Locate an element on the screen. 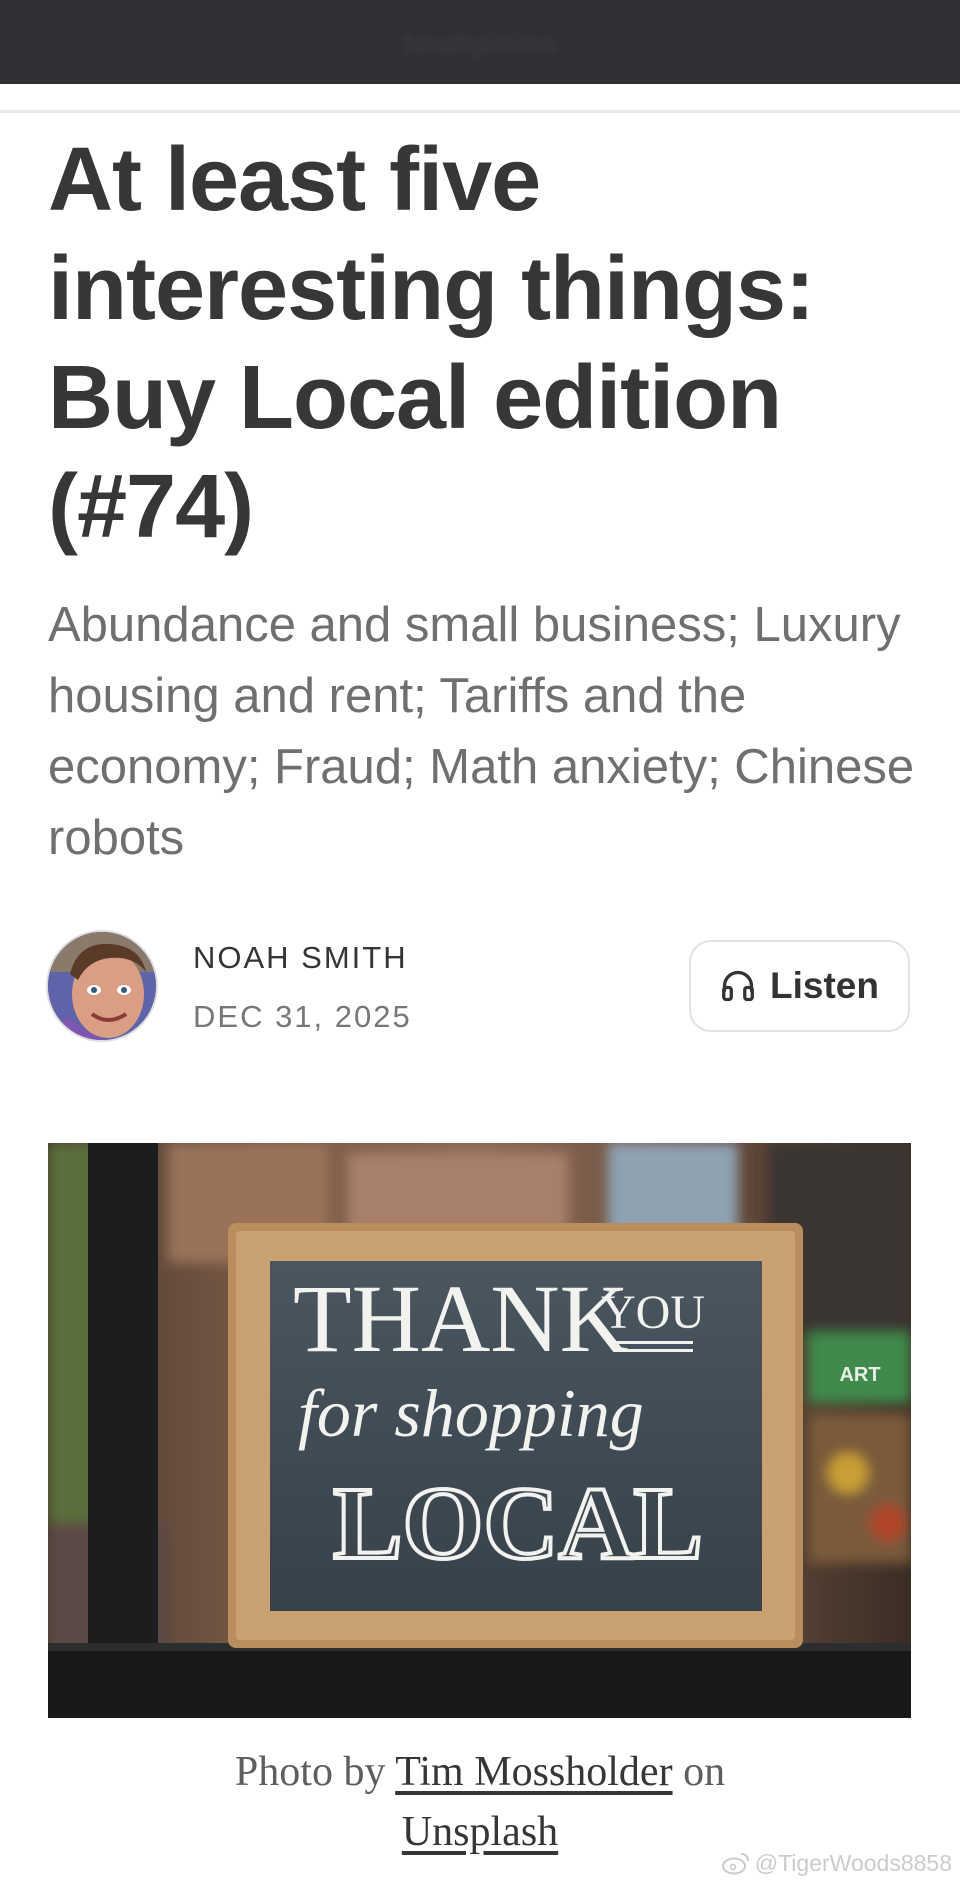 This screenshot has height=1891, width=960. publication-name: Noahpinion is located at coordinates (480, 44).